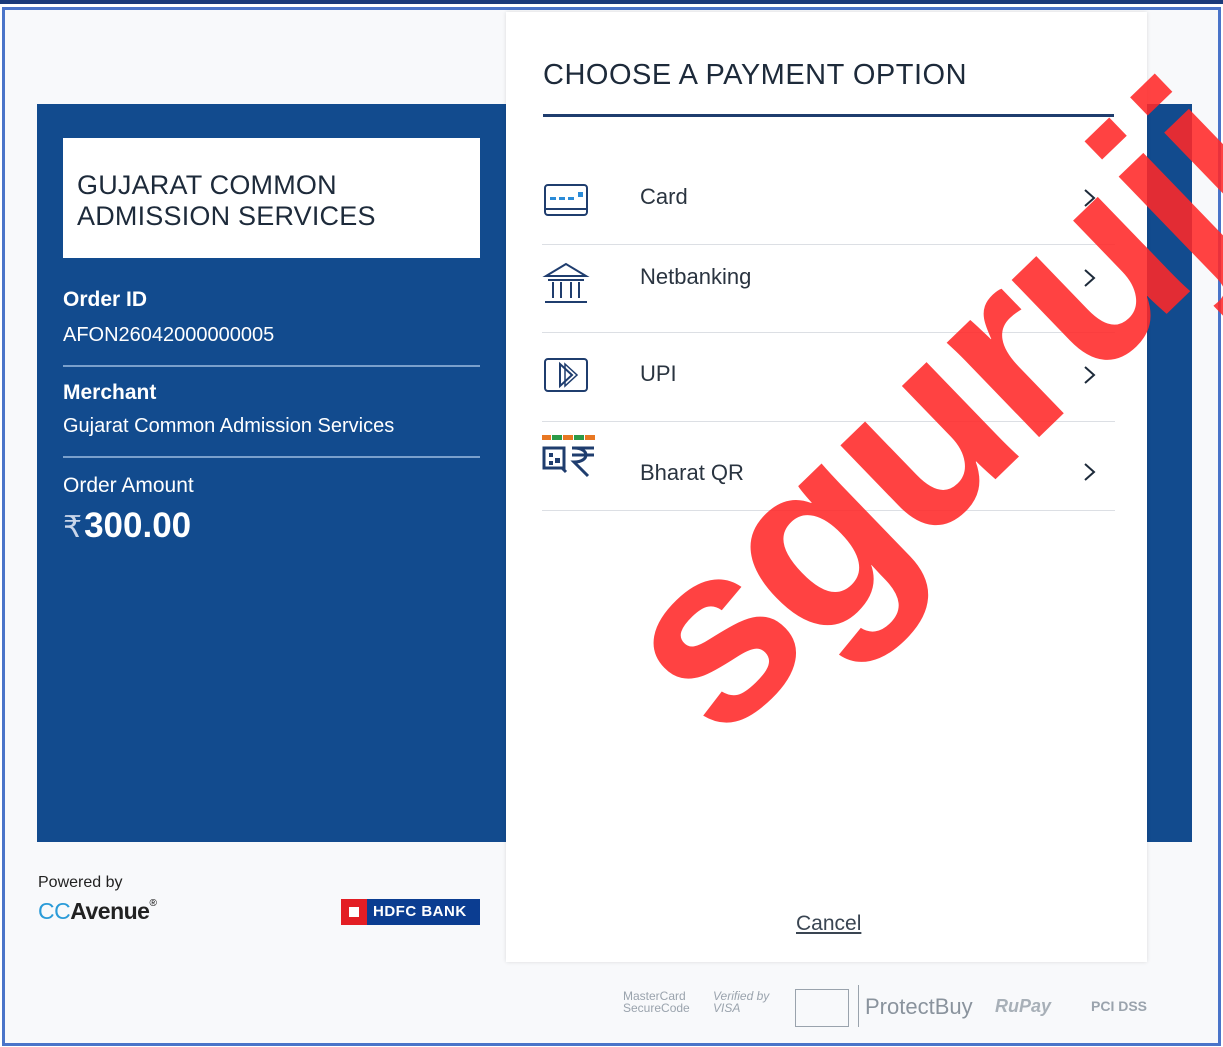  Describe the element at coordinates (105, 299) in the screenshot. I see `order-id-label: Order ID` at that location.